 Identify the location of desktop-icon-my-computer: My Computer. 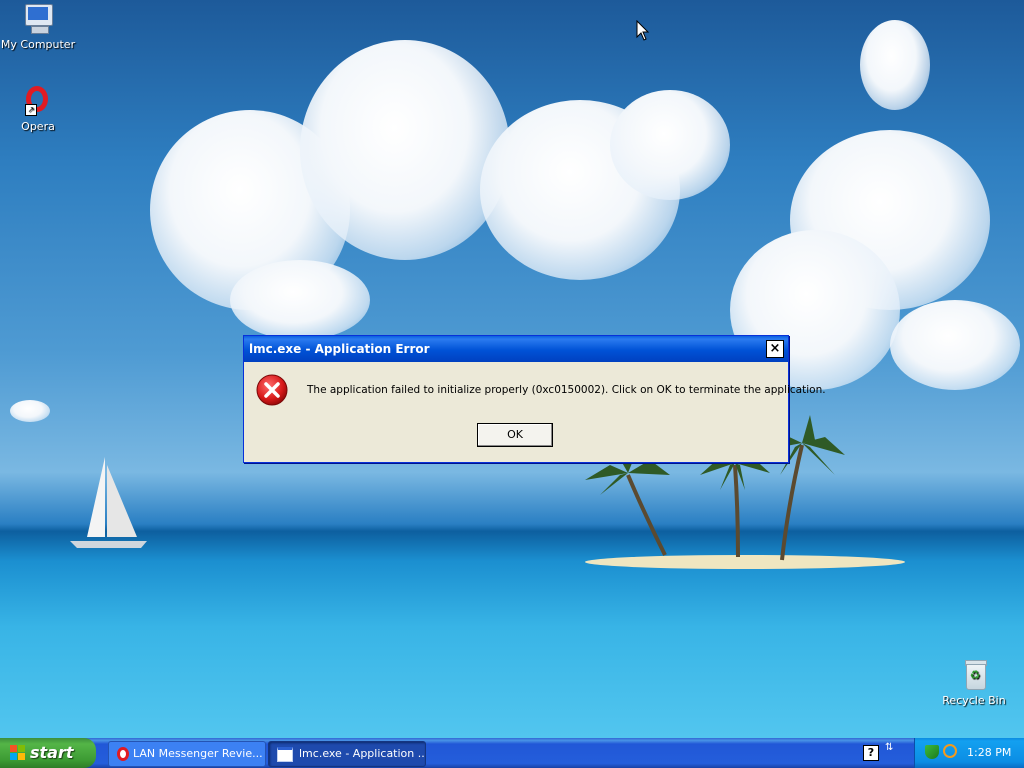
(38, 26).